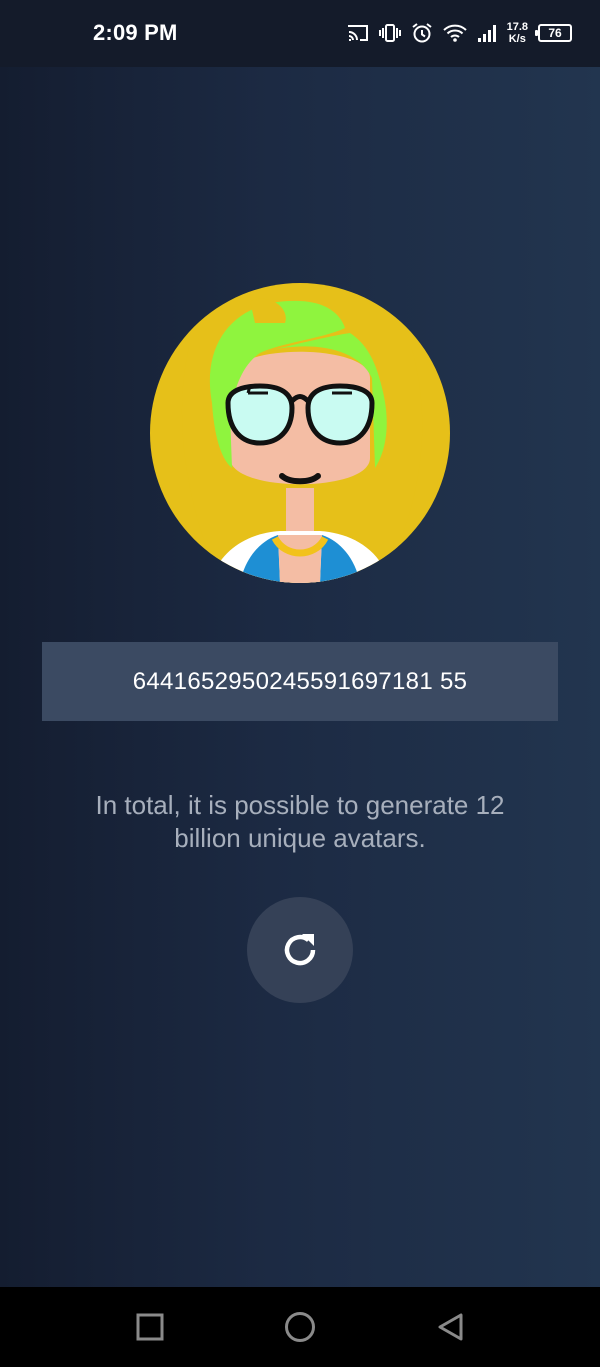  I want to click on navigation-bar, so click(300, 1327).